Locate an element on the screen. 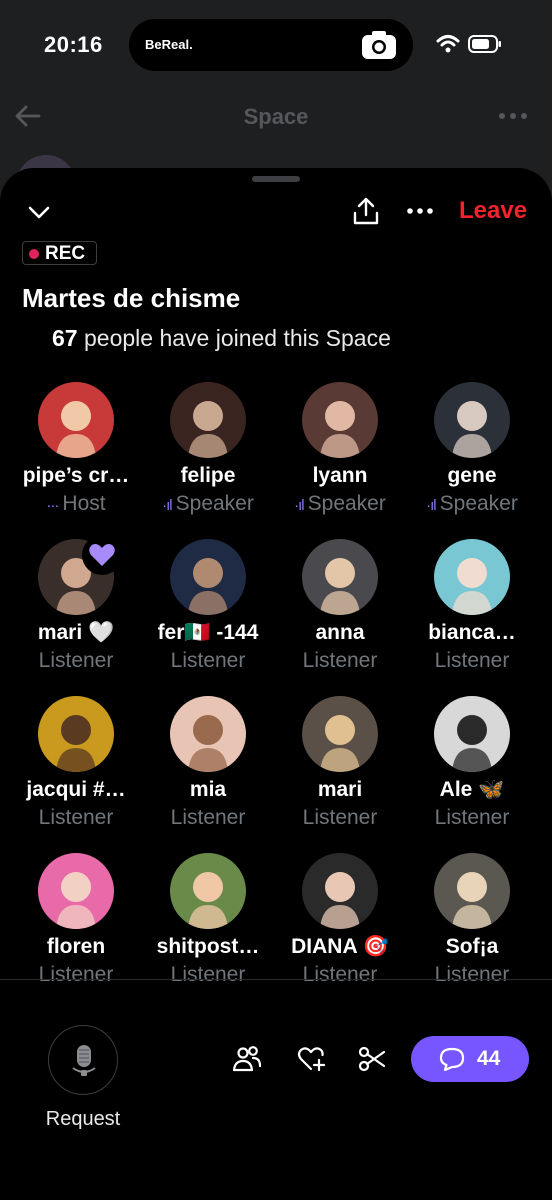  rec-dot-icon is located at coordinates (34, 254).